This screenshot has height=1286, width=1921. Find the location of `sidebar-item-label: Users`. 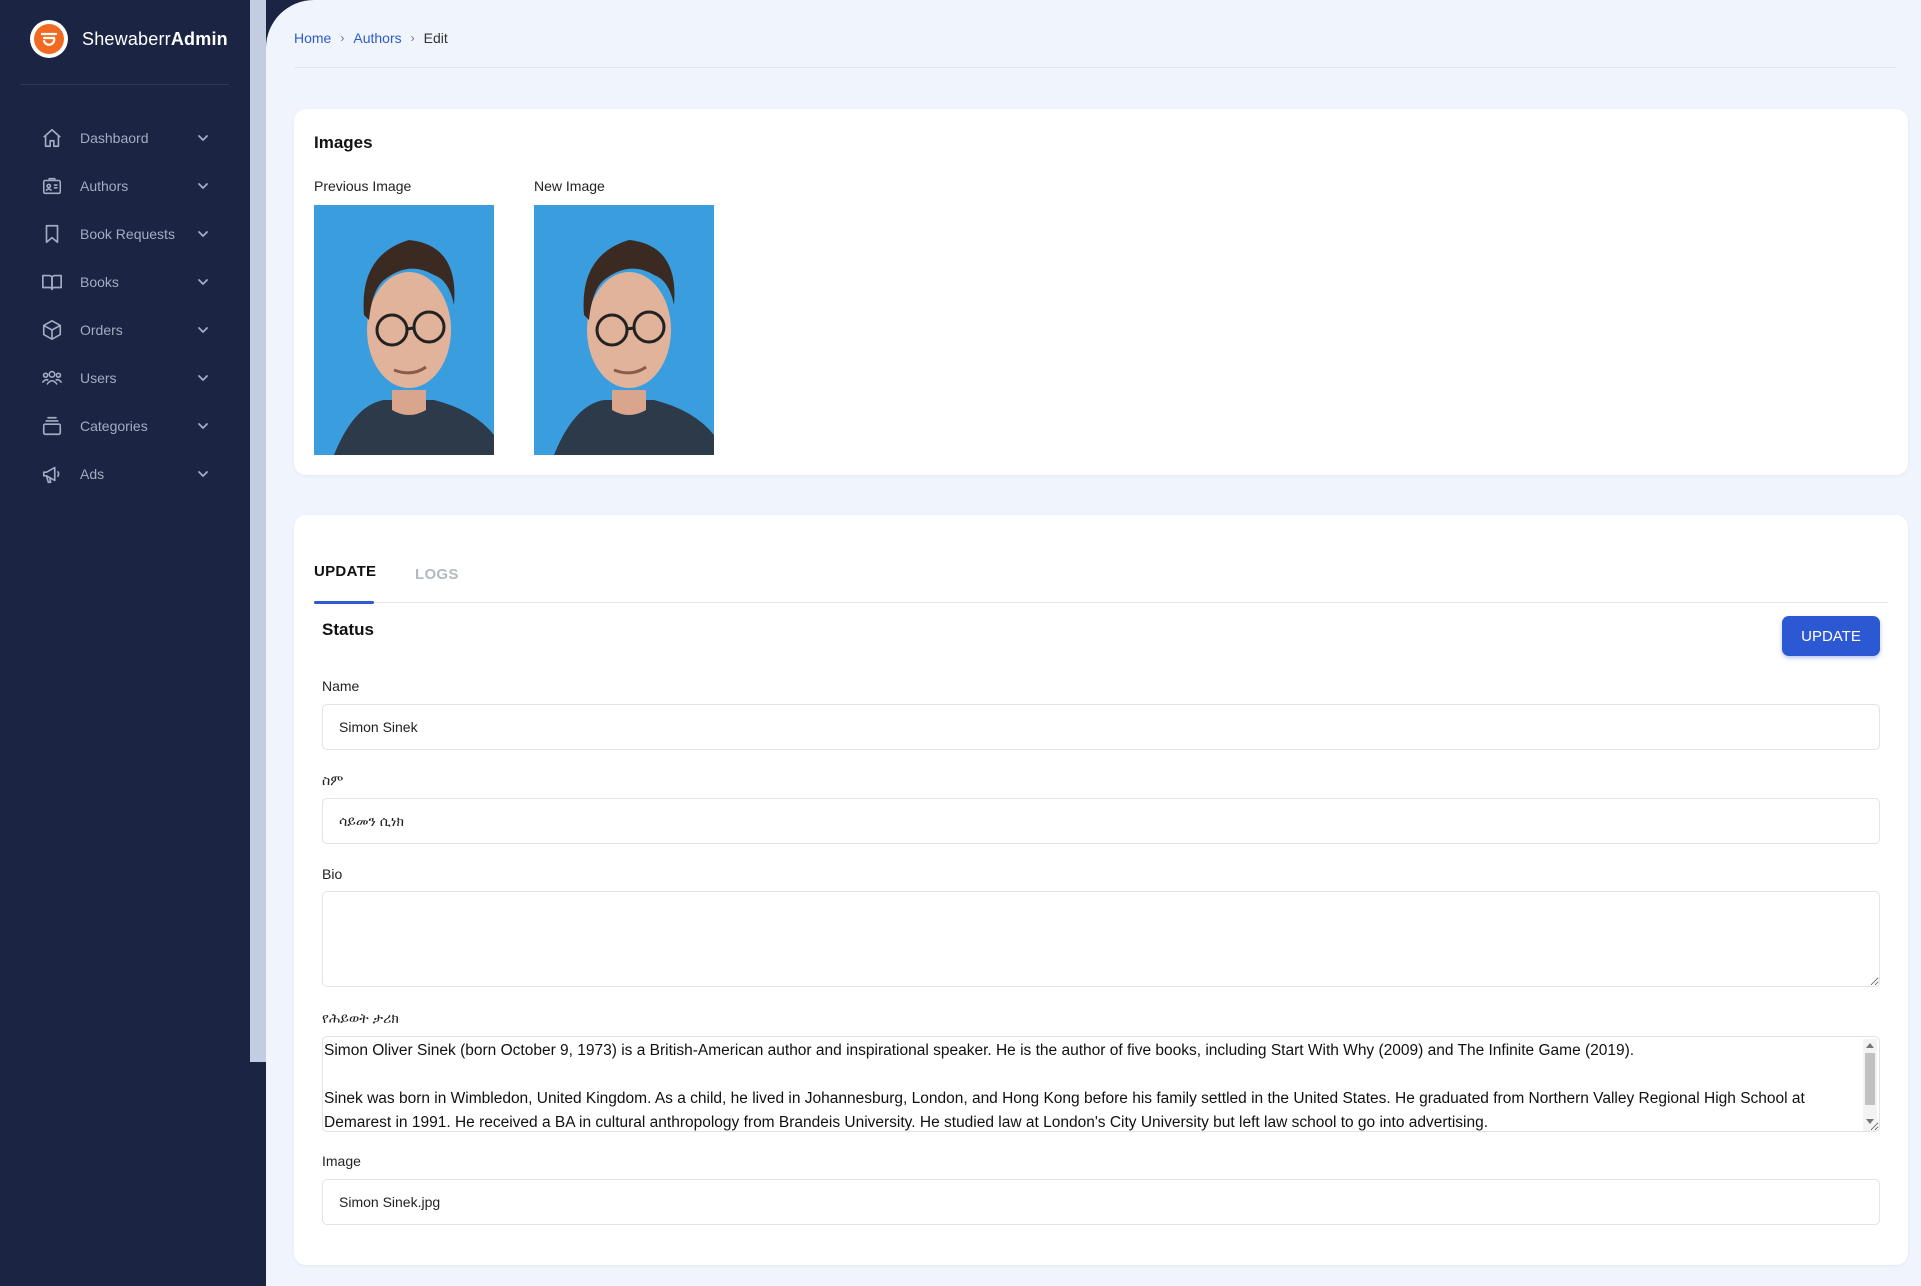

sidebar-item-label: Users is located at coordinates (98, 378).